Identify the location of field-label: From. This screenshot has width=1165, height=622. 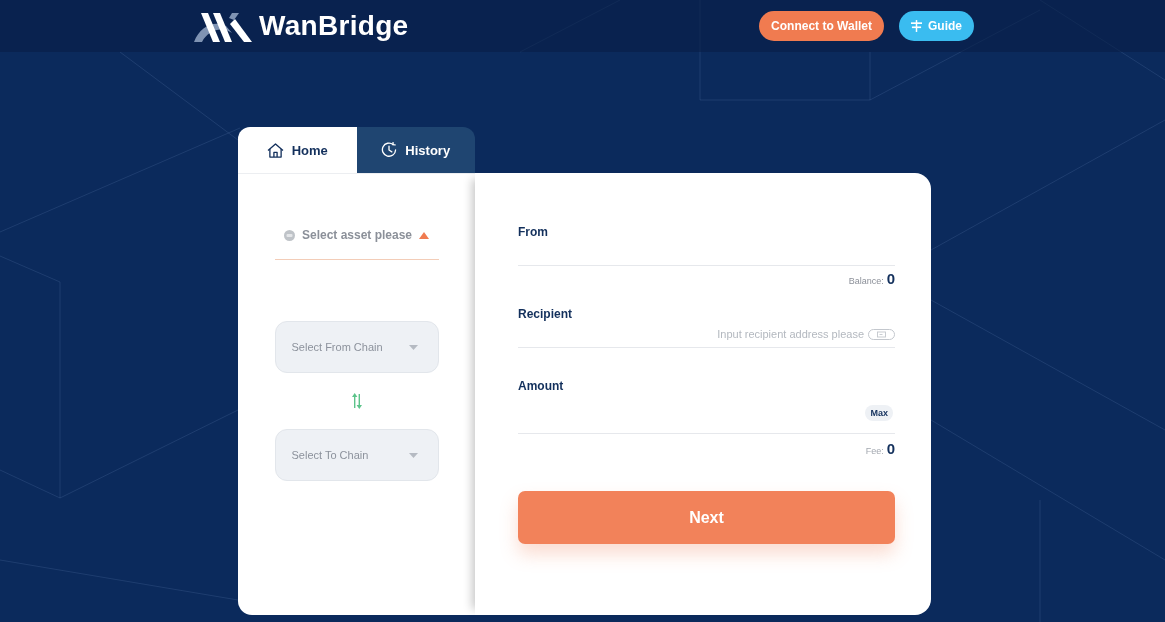
(533, 232).